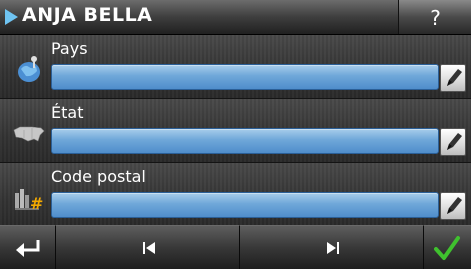 This screenshot has width=471, height=269. Describe the element at coordinates (98, 176) in the screenshot. I see `postal-code-label: Code postal` at that location.